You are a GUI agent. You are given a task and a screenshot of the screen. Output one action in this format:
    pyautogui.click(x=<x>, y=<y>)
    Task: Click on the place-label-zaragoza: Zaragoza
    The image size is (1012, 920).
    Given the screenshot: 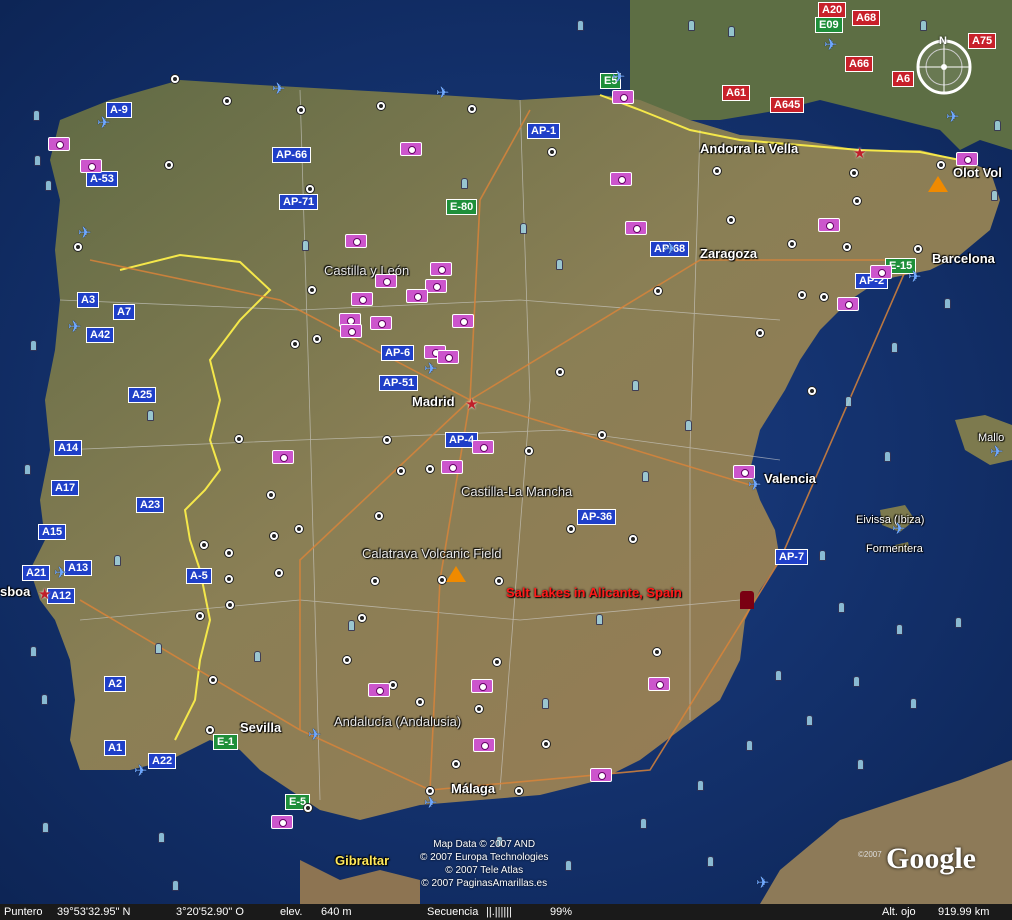 What is the action you would take?
    pyautogui.click(x=728, y=253)
    